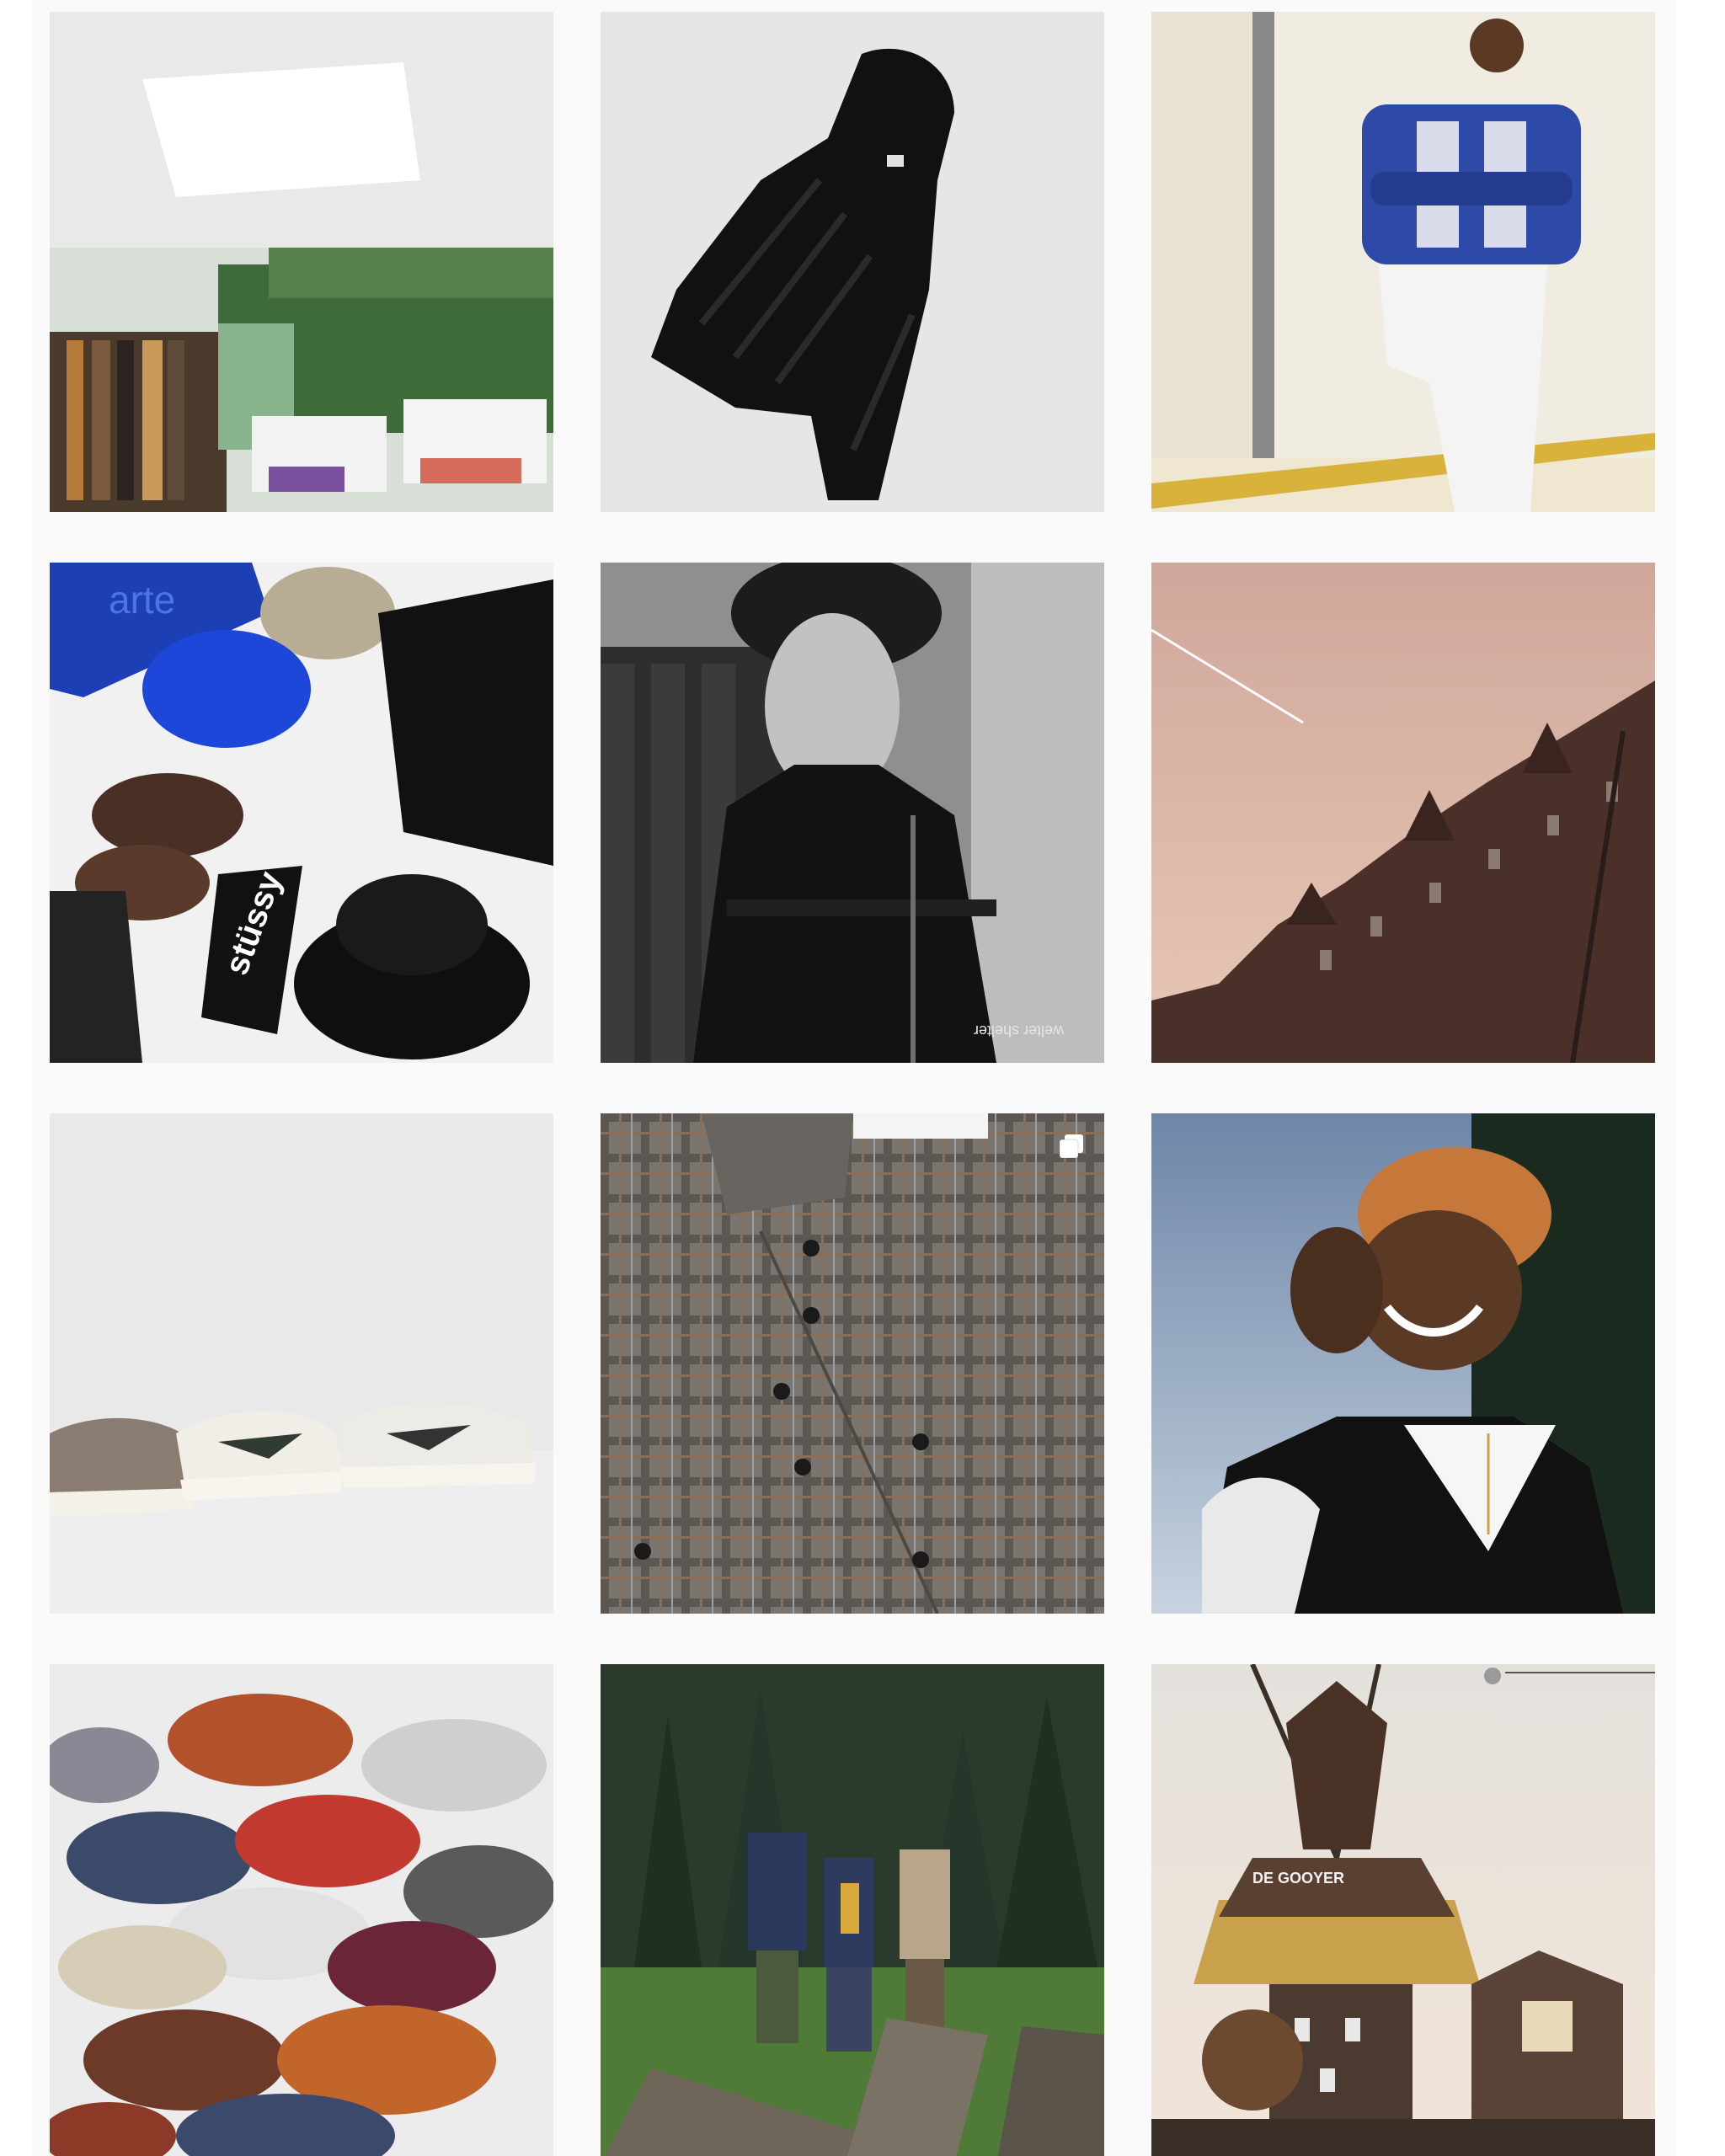  I want to click on post-image-model-orange-beanie, so click(1403, 1363).